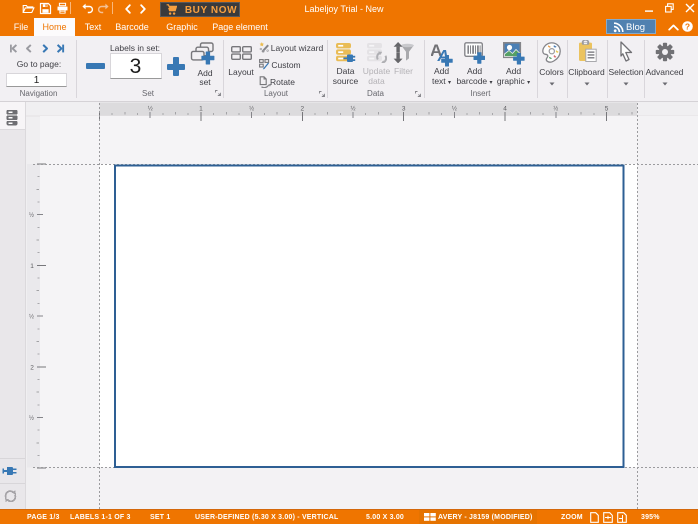 Image resolution: width=698 pixels, height=524 pixels. What do you see at coordinates (404, 109) in the screenshot?
I see `svg-text: 3` at bounding box center [404, 109].